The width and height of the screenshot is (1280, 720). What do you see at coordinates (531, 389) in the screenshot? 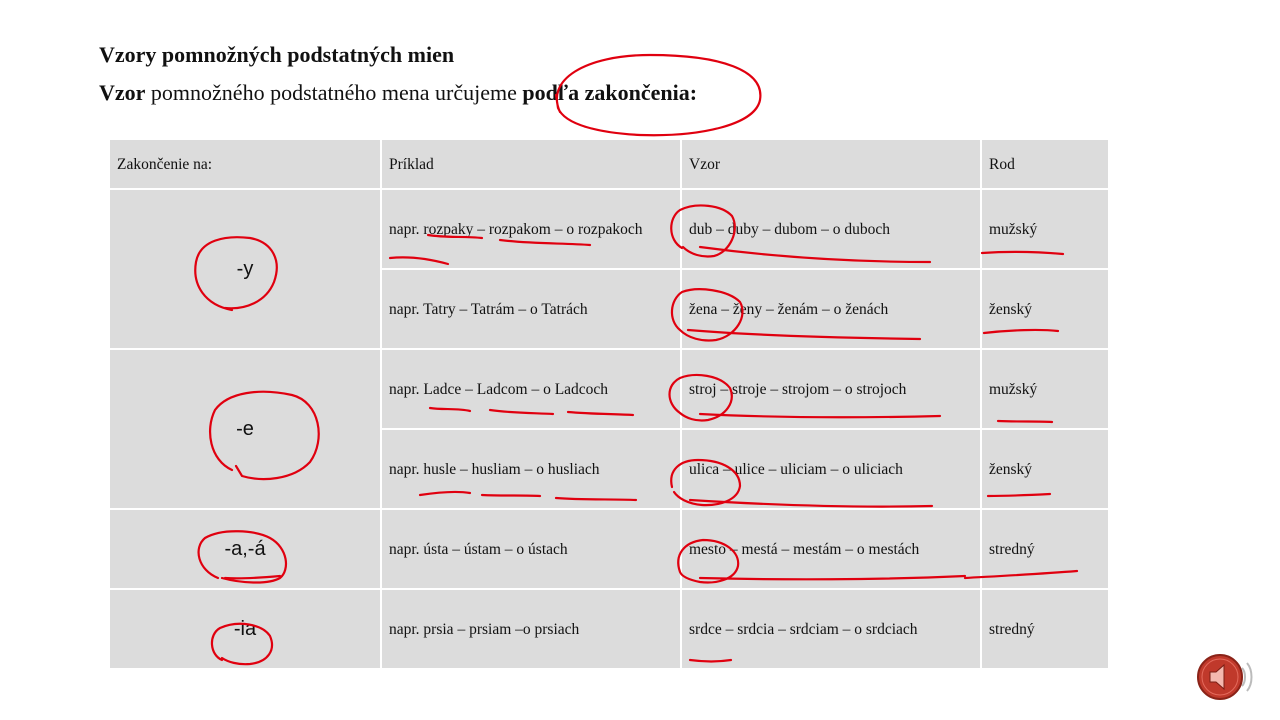
I see `example-cell: napr. Ladce – Ladcom – o Ladcoch` at bounding box center [531, 389].